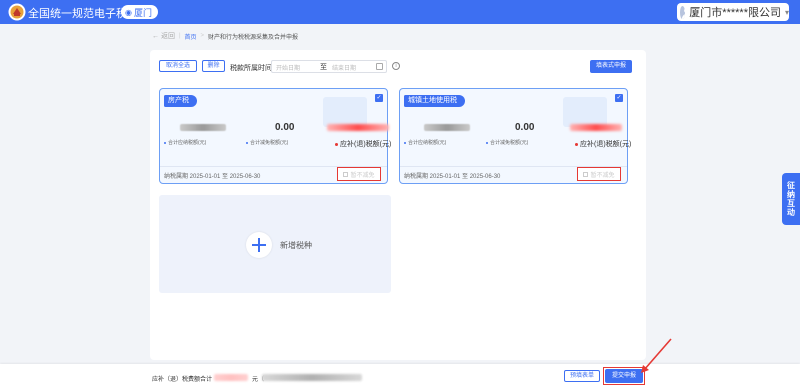  Describe the element at coordinates (400, 377) in the screenshot. I see `bottom-bar: 应补（退）税费额合计 元（` at that location.